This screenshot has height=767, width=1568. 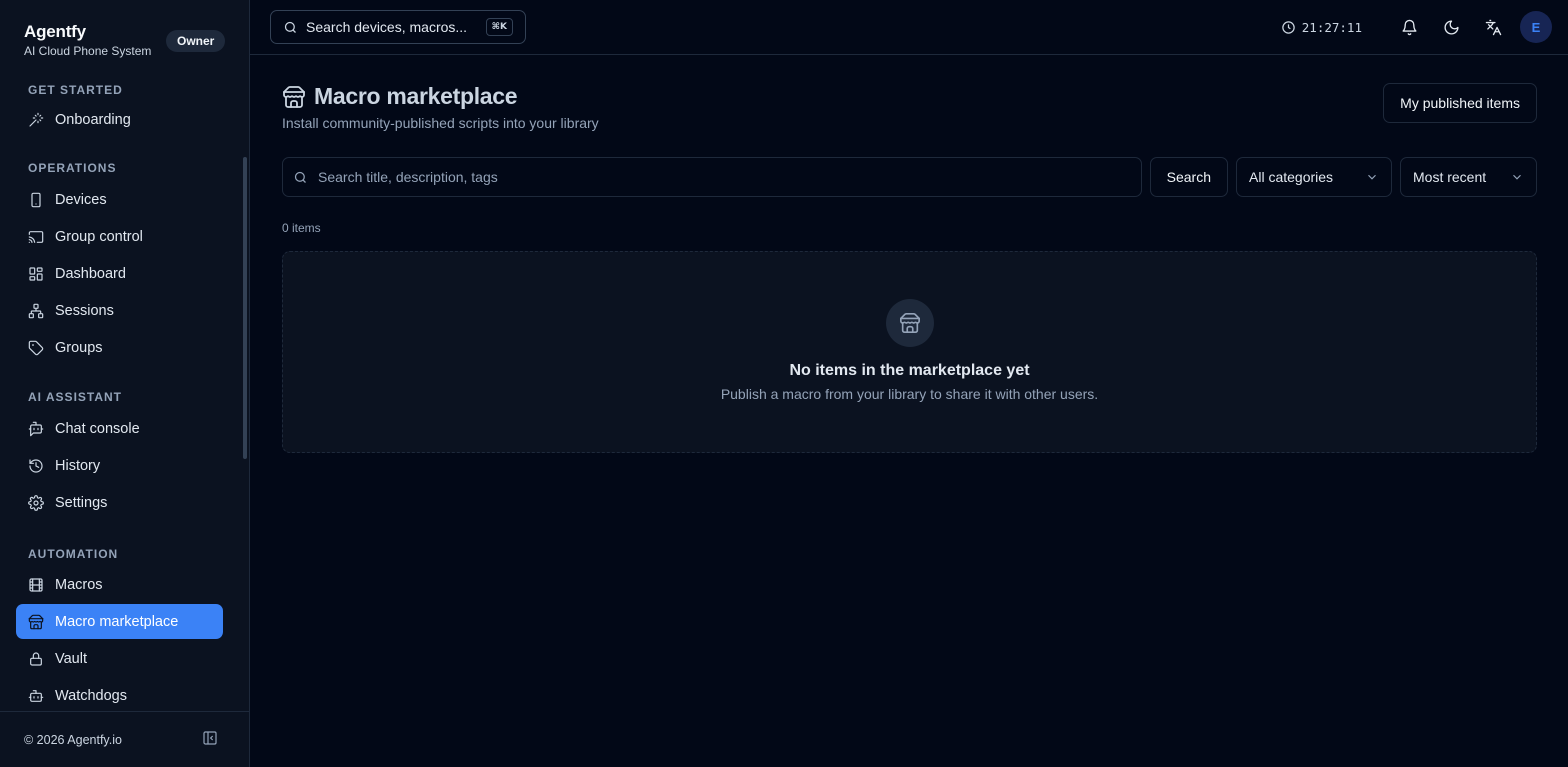 I want to click on global-search: Search devices, macros... ⌘K, so click(x=398, y=27).